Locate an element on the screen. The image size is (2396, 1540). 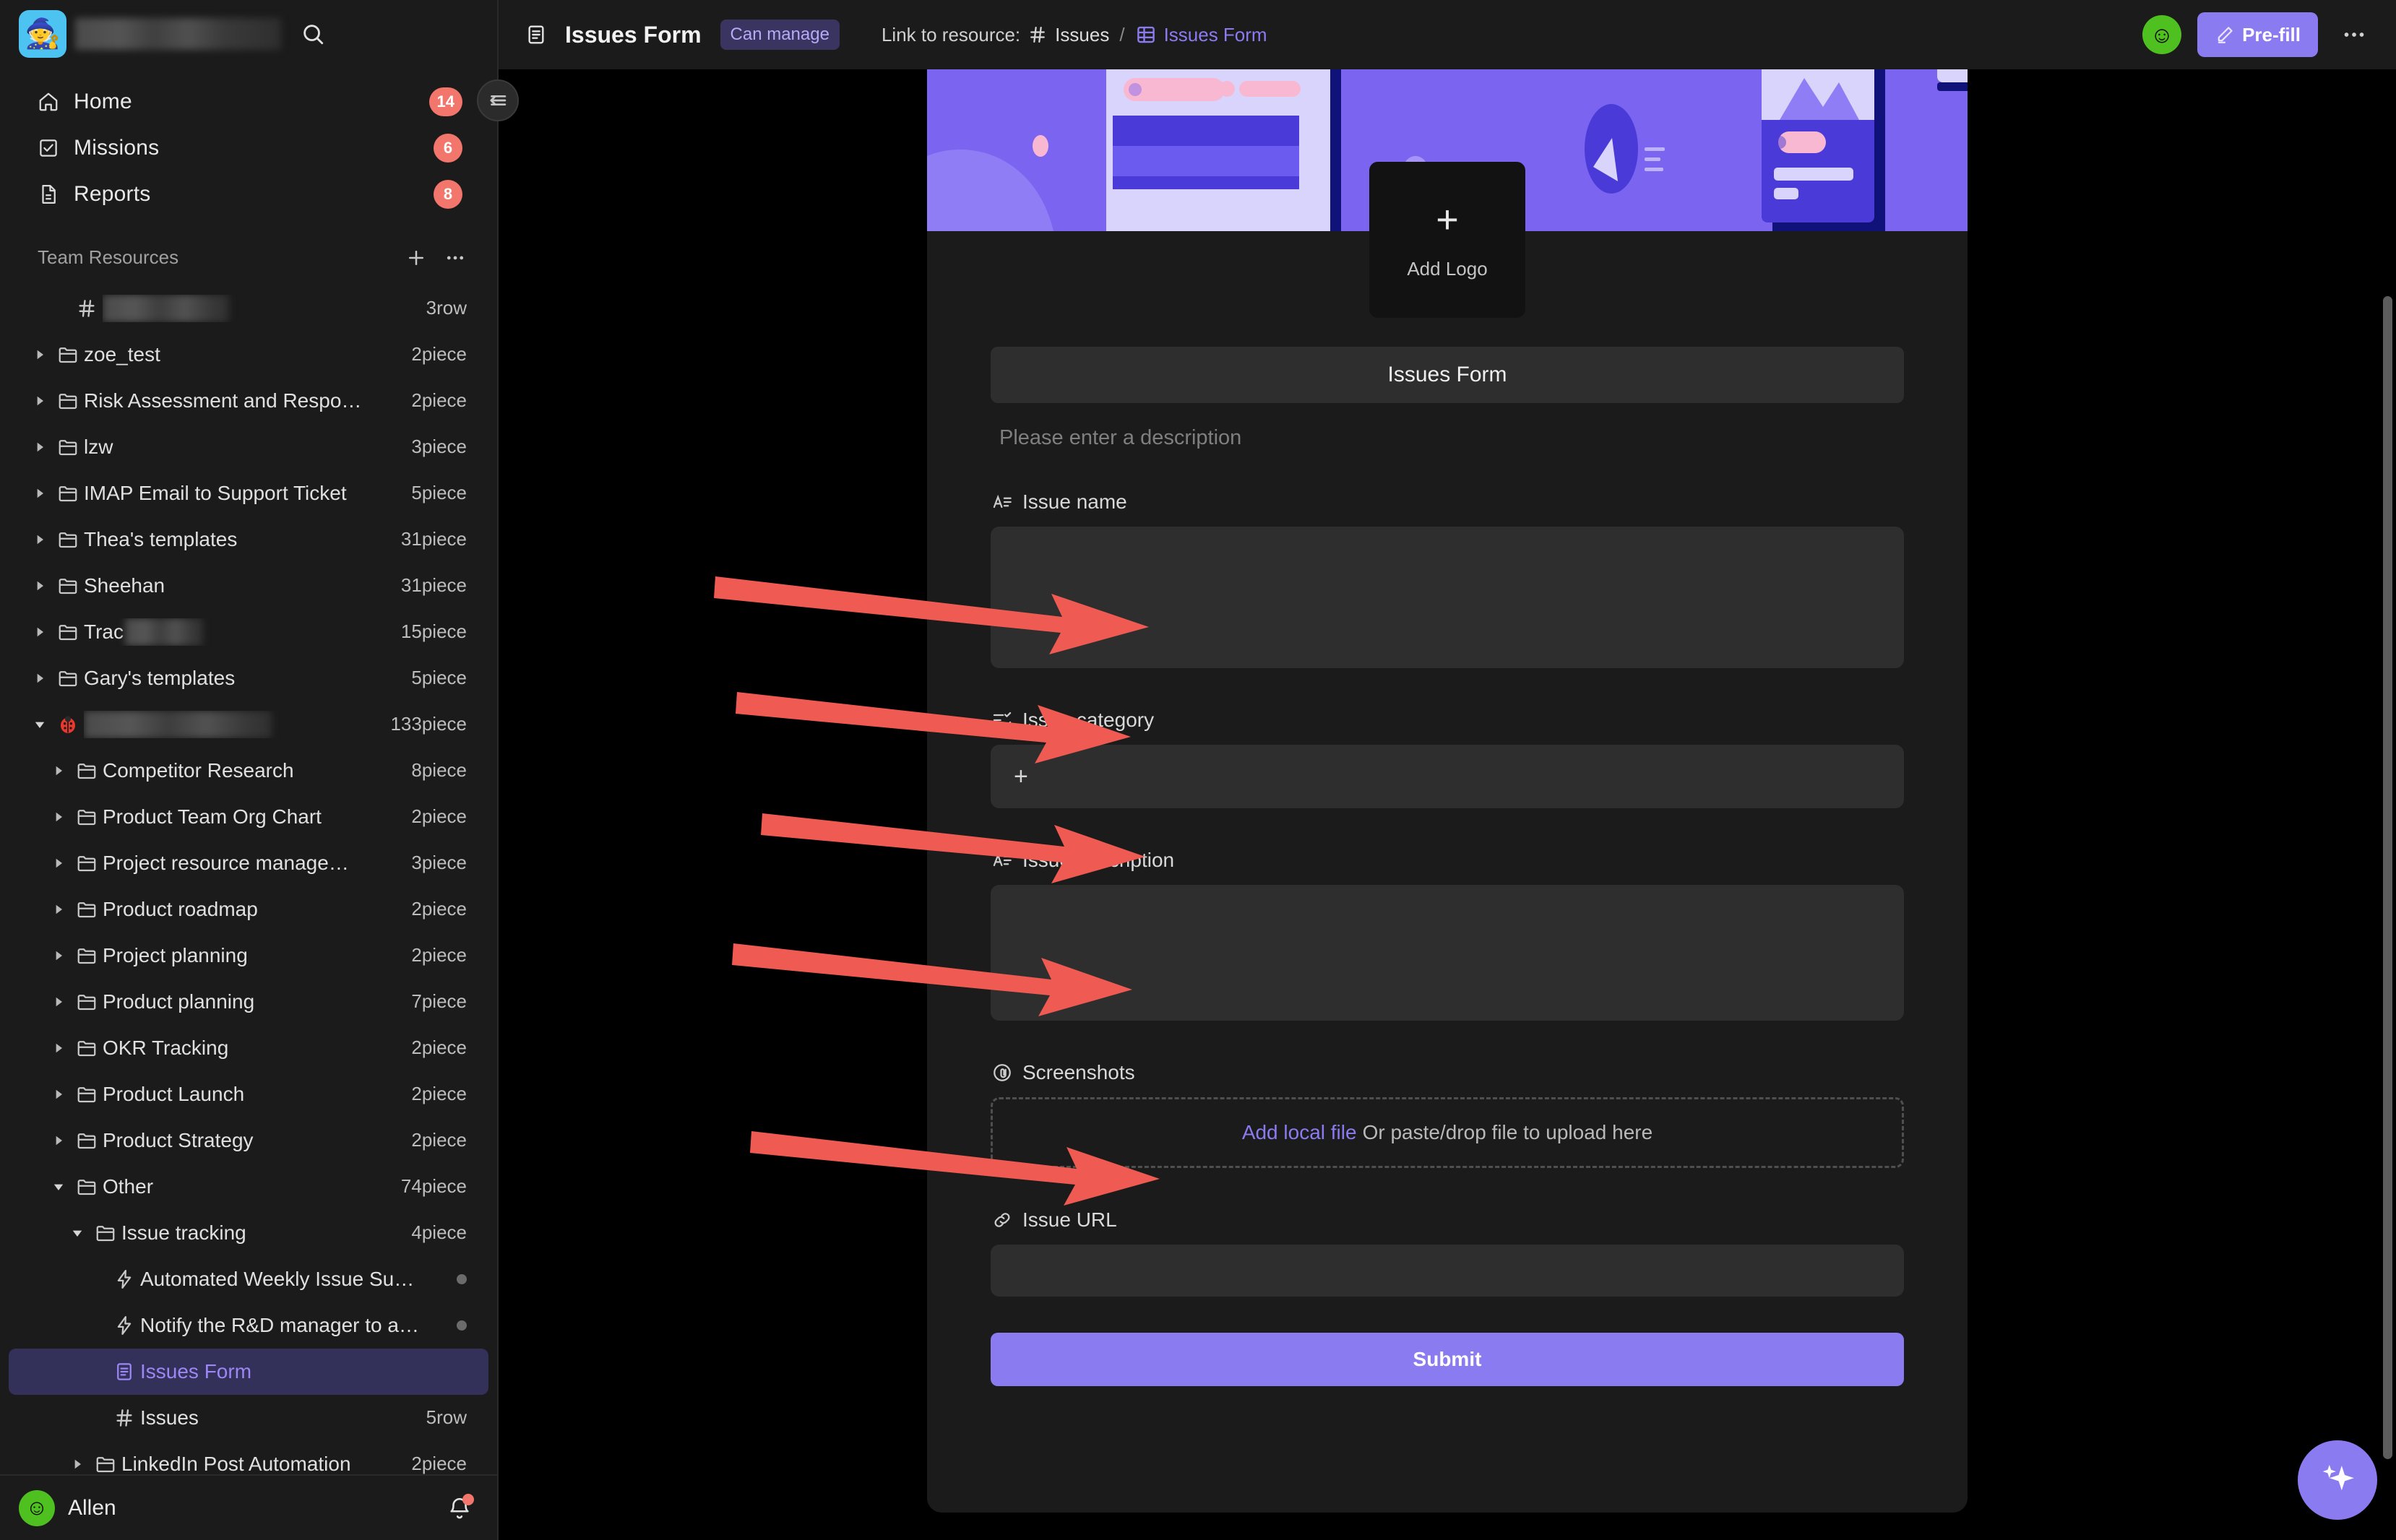
sidebar-item-issues-form: Issues Form is located at coordinates (249, 1371).